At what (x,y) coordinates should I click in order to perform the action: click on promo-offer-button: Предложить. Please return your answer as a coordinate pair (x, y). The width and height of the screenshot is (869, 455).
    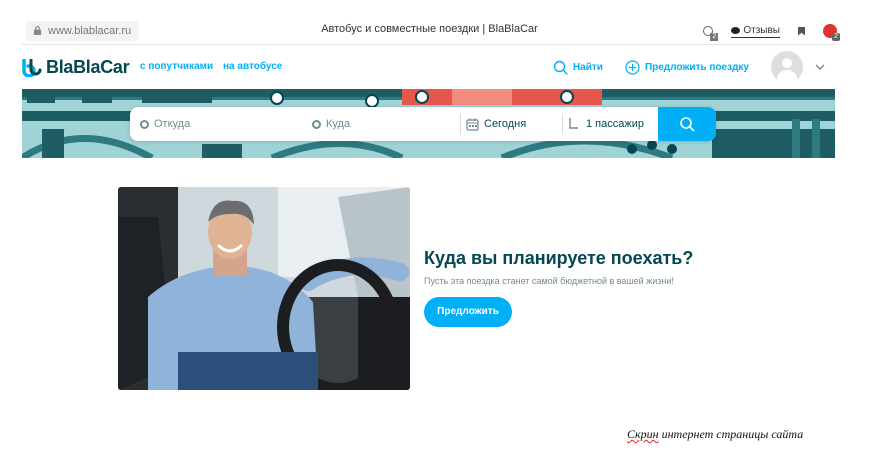
    Looking at the image, I should click on (468, 312).